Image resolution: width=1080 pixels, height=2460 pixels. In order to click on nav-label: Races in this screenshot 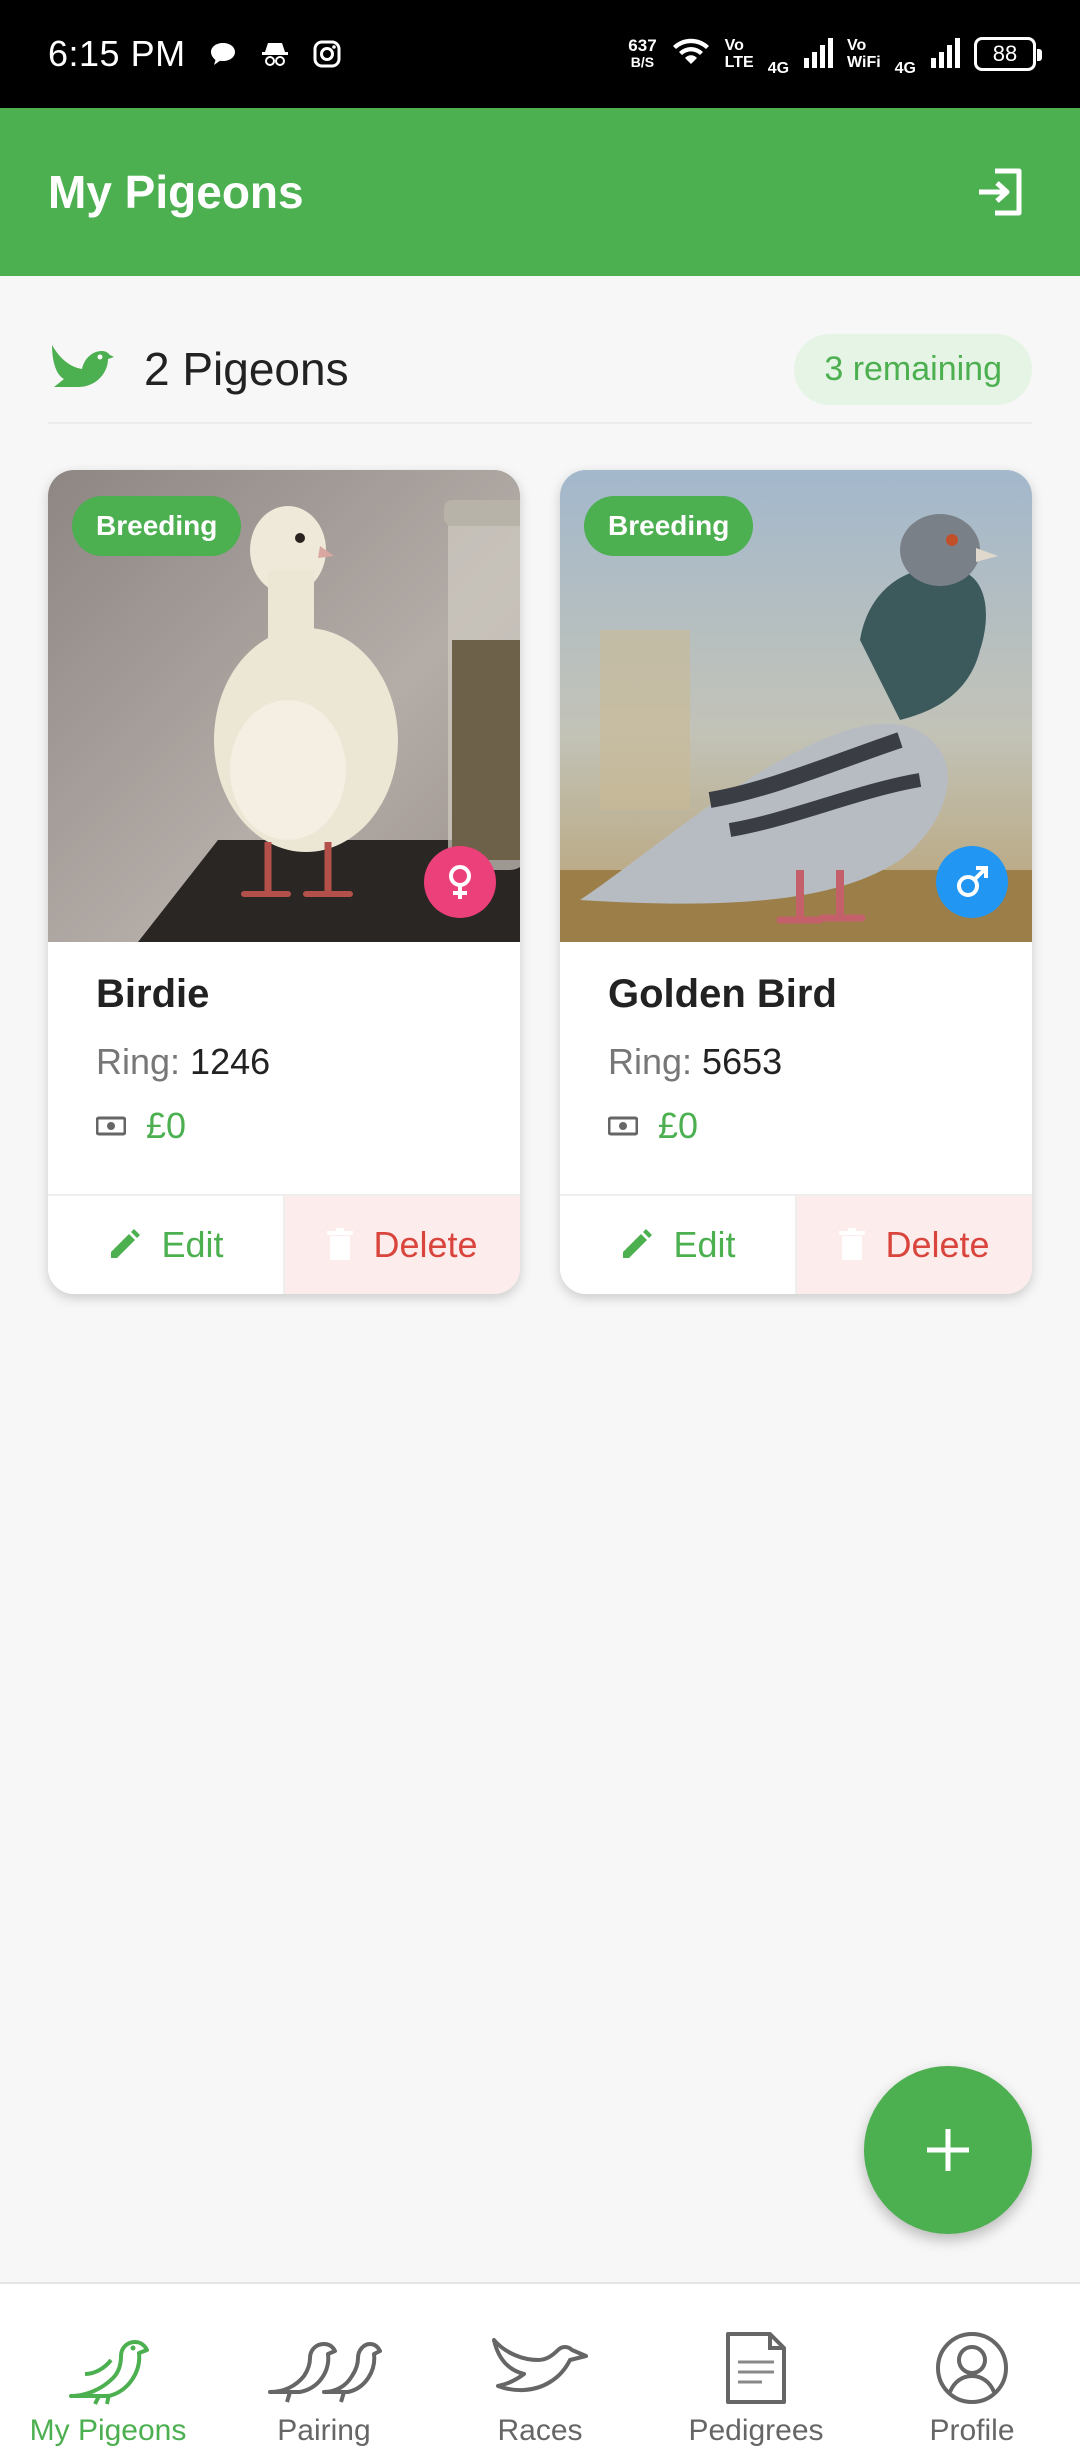, I will do `click(540, 2430)`.